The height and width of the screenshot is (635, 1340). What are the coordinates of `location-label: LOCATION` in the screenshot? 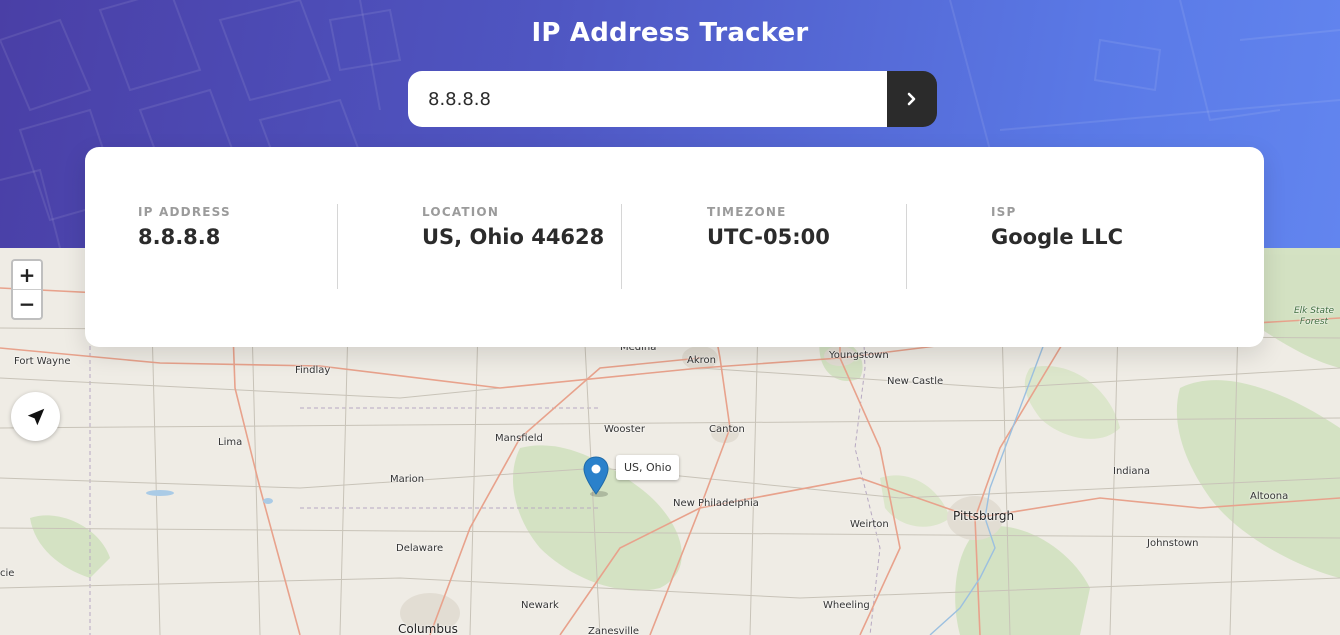 It's located at (461, 212).